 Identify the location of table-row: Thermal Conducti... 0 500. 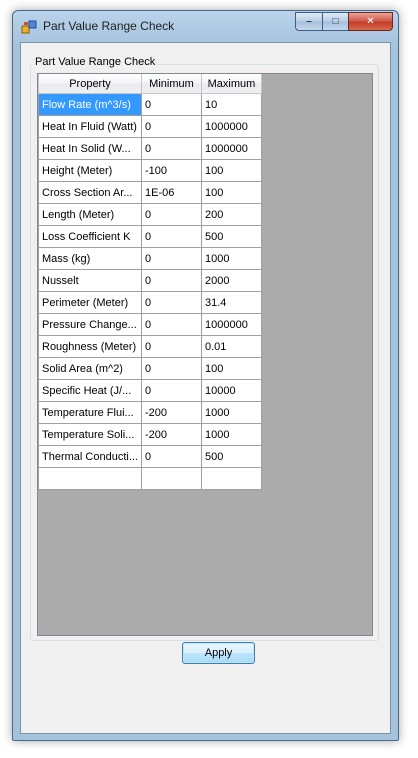
(150, 456).